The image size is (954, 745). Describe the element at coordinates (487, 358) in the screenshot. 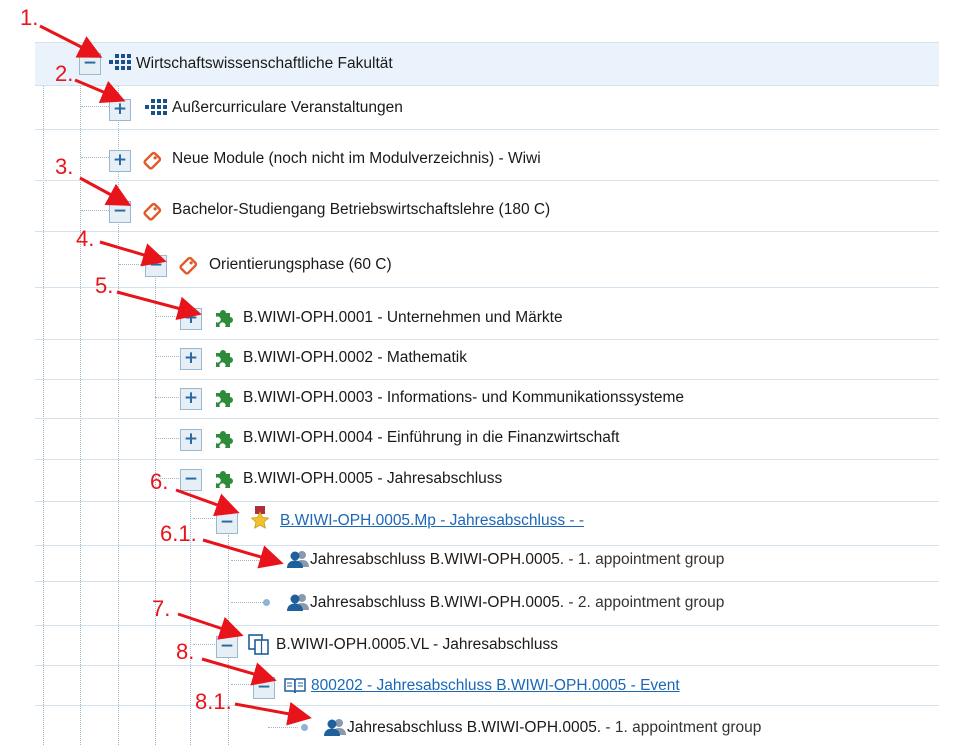

I see `tree-row-module: + B.WIWI-OPH.0002 - Mathematik` at that location.